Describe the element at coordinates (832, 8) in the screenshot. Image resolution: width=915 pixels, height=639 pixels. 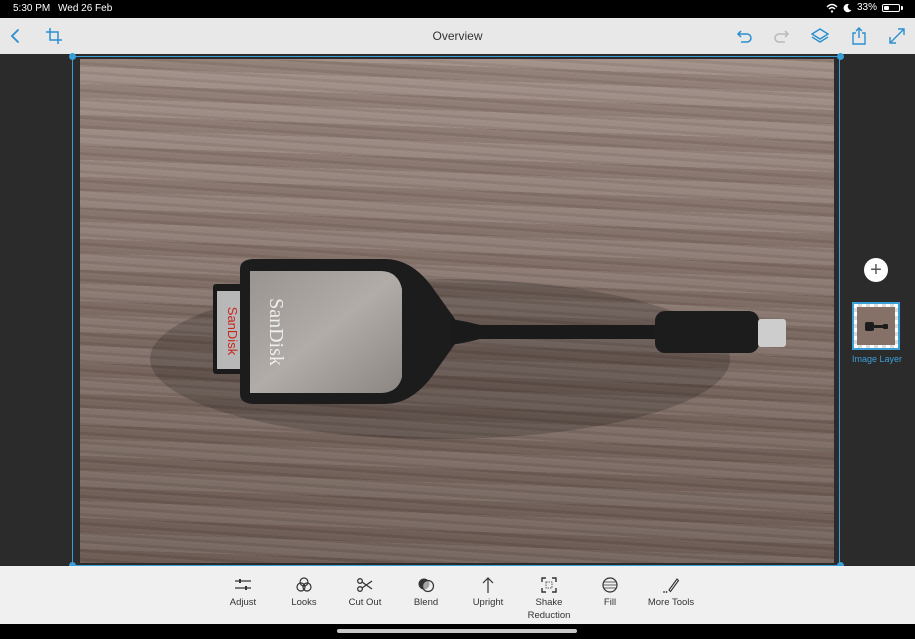
I see `wifi-icon` at that location.